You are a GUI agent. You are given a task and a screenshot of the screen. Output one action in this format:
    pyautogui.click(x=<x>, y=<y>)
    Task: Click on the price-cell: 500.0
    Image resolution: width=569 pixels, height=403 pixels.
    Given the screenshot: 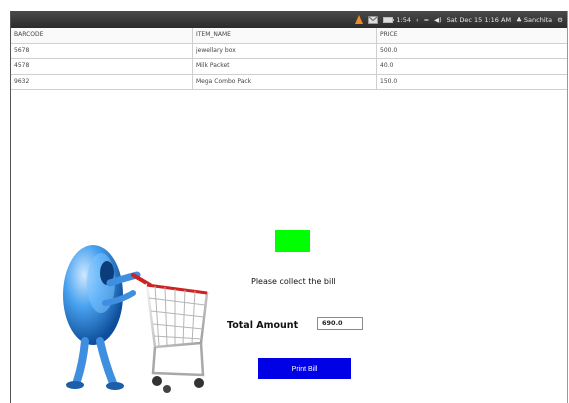 What is the action you would take?
    pyautogui.click(x=472, y=51)
    